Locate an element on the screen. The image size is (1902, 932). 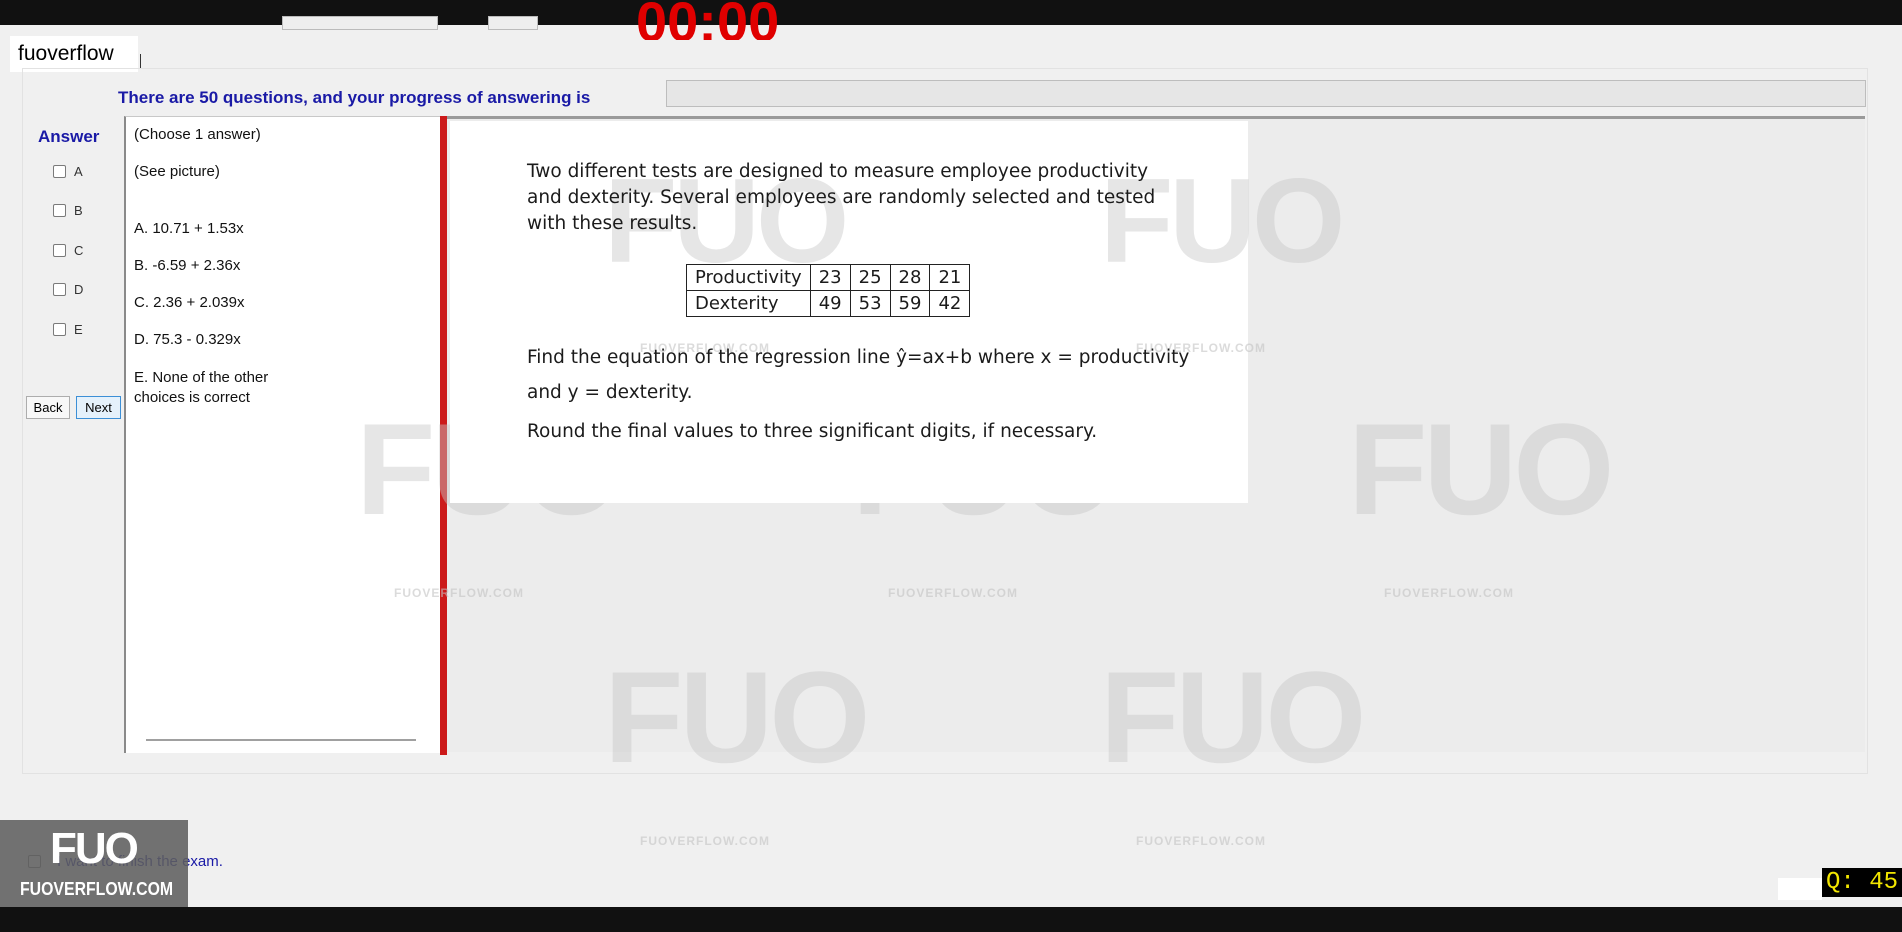
brand-tab: fuoverflow is located at coordinates (74, 54).